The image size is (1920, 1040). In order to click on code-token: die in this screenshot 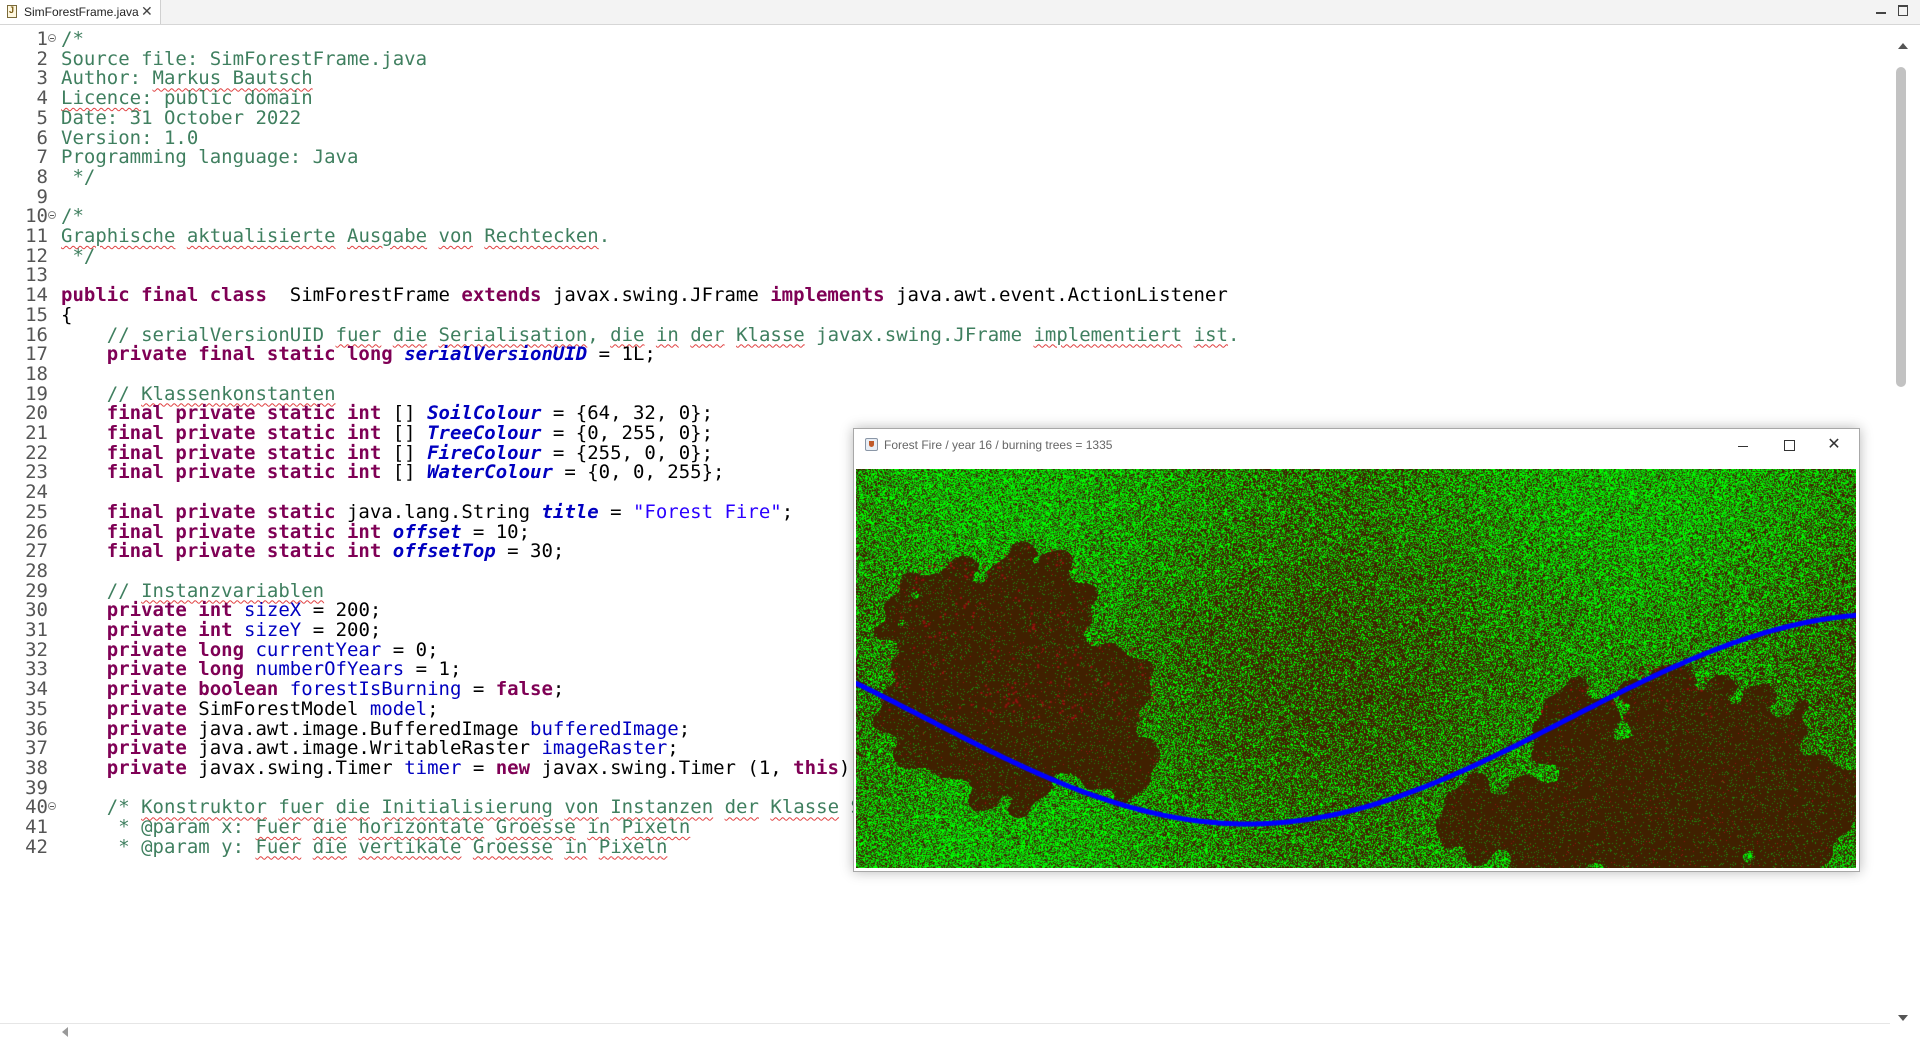, I will do `click(330, 846)`.